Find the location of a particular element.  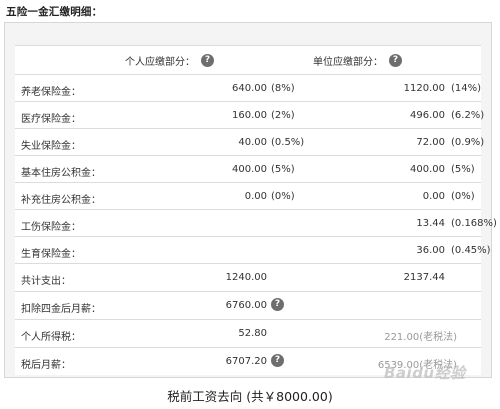

table-row: 养老保险金： 640.00 (8%) 1120.00 (14%) is located at coordinates (248, 88).